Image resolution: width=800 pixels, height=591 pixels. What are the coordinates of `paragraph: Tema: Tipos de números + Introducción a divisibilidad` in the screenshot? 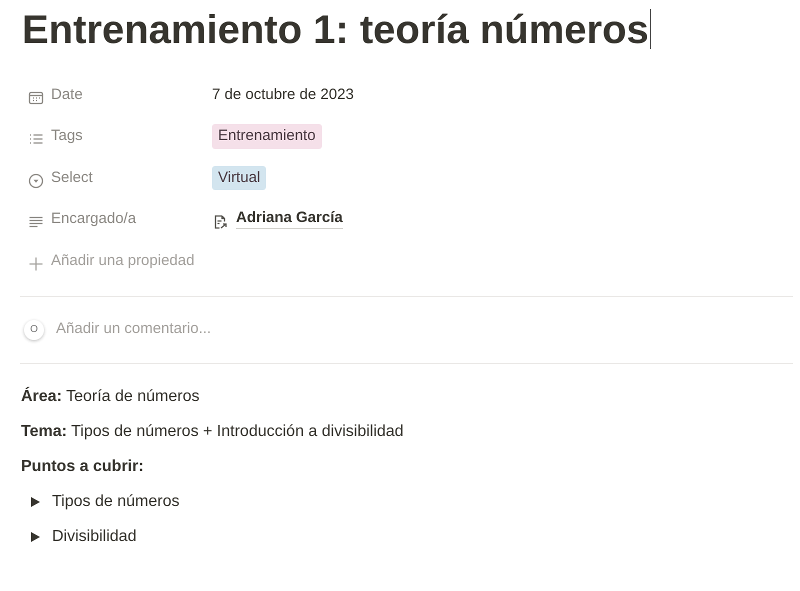 It's located at (212, 432).